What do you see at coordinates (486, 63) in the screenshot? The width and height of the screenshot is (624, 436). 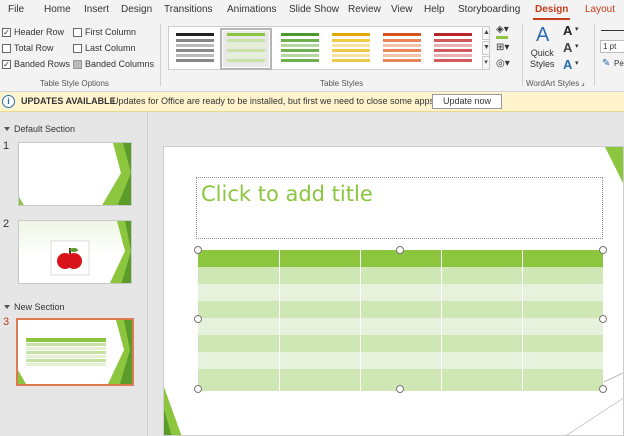 I see `gallery-more-icon: ▾` at bounding box center [486, 63].